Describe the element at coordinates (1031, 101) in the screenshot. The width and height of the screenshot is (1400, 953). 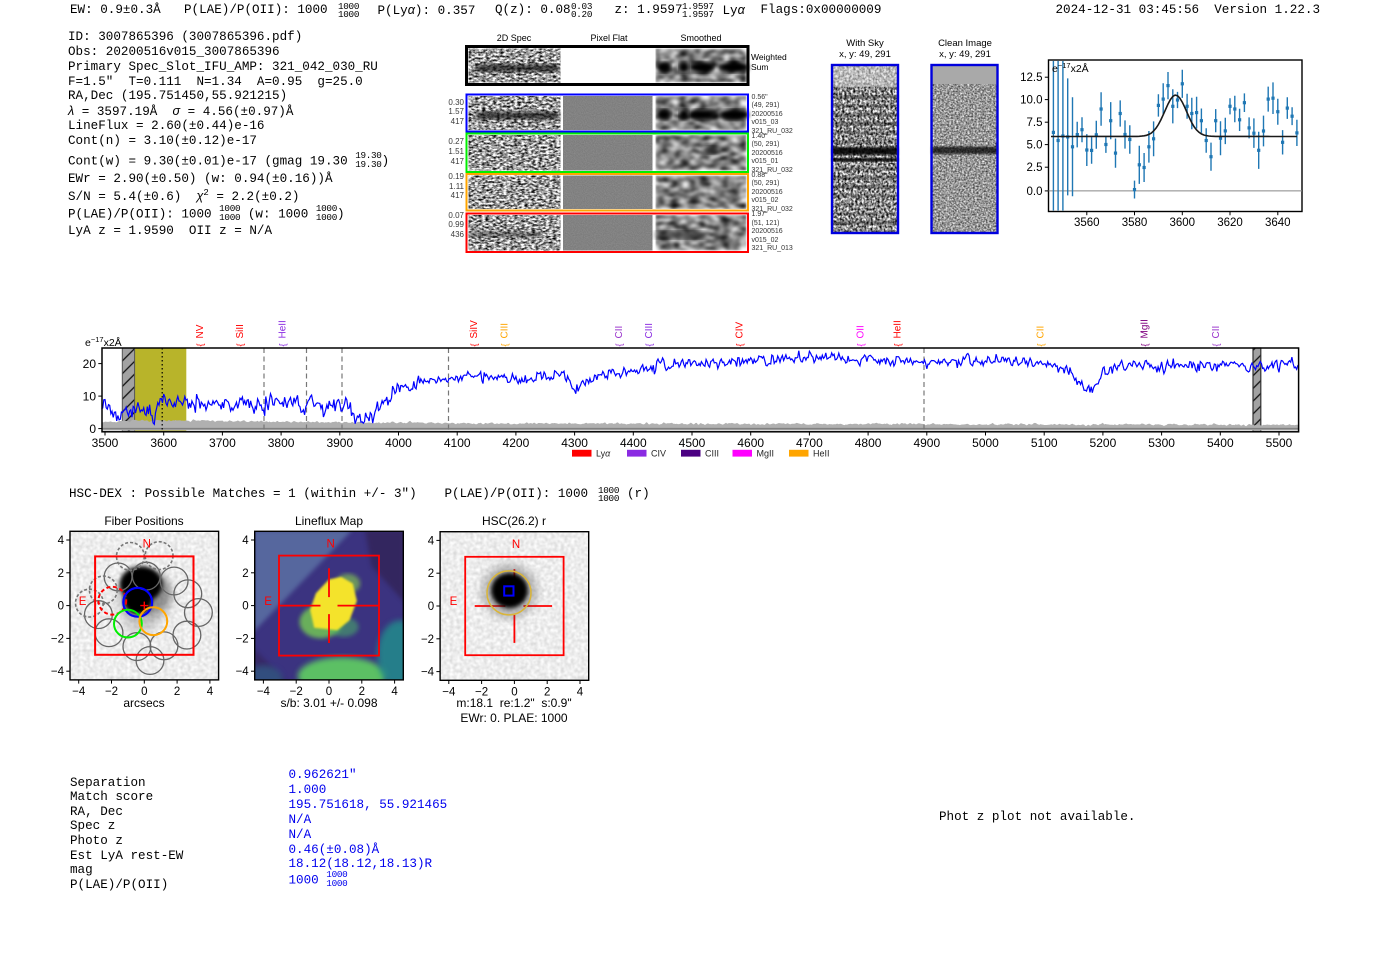
I see `svg-text: 10.0` at that location.